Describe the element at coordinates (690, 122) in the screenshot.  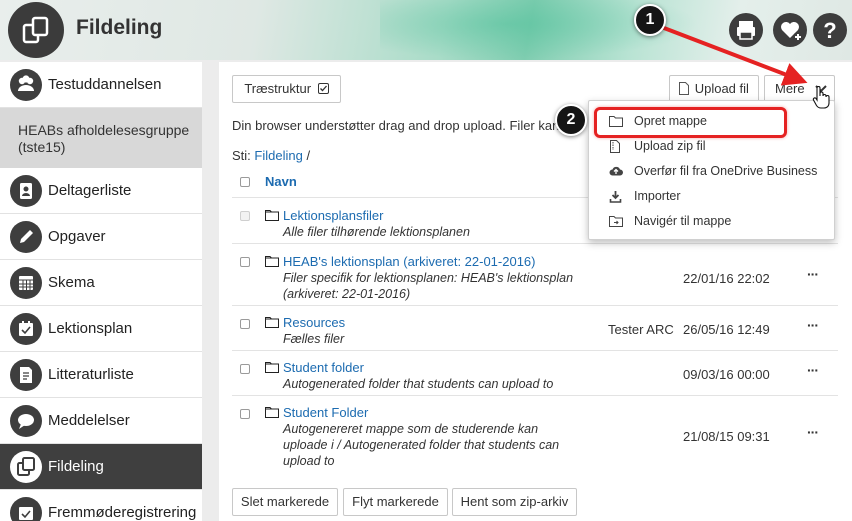
I see `create-folder-highlight` at that location.